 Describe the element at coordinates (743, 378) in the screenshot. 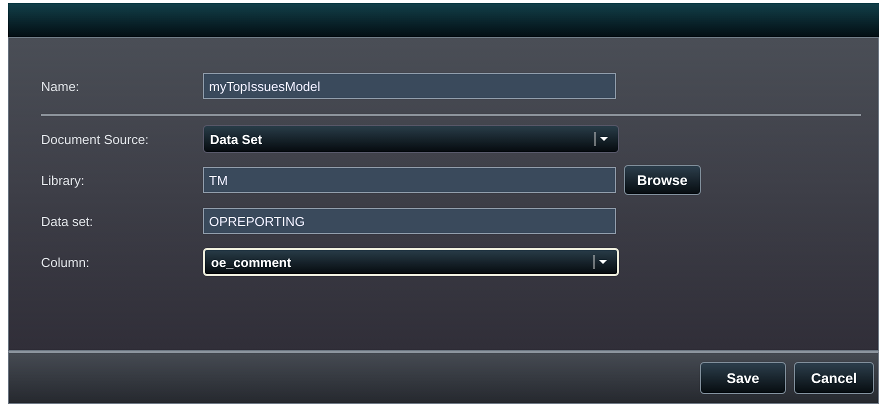

I see `dialog-button: Save` at that location.